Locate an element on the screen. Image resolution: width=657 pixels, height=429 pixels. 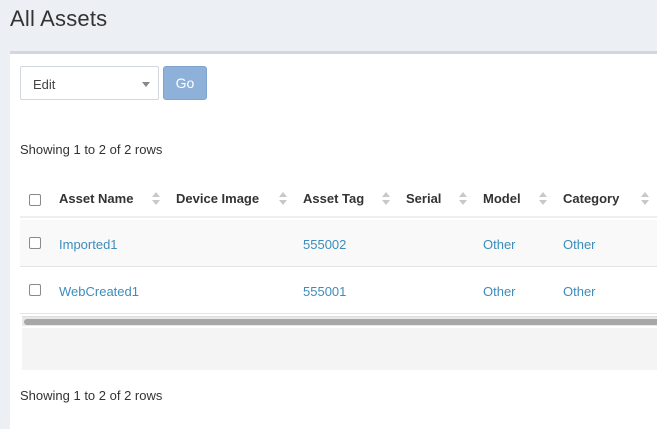
bulk-action-select: Edit is located at coordinates (89, 83).